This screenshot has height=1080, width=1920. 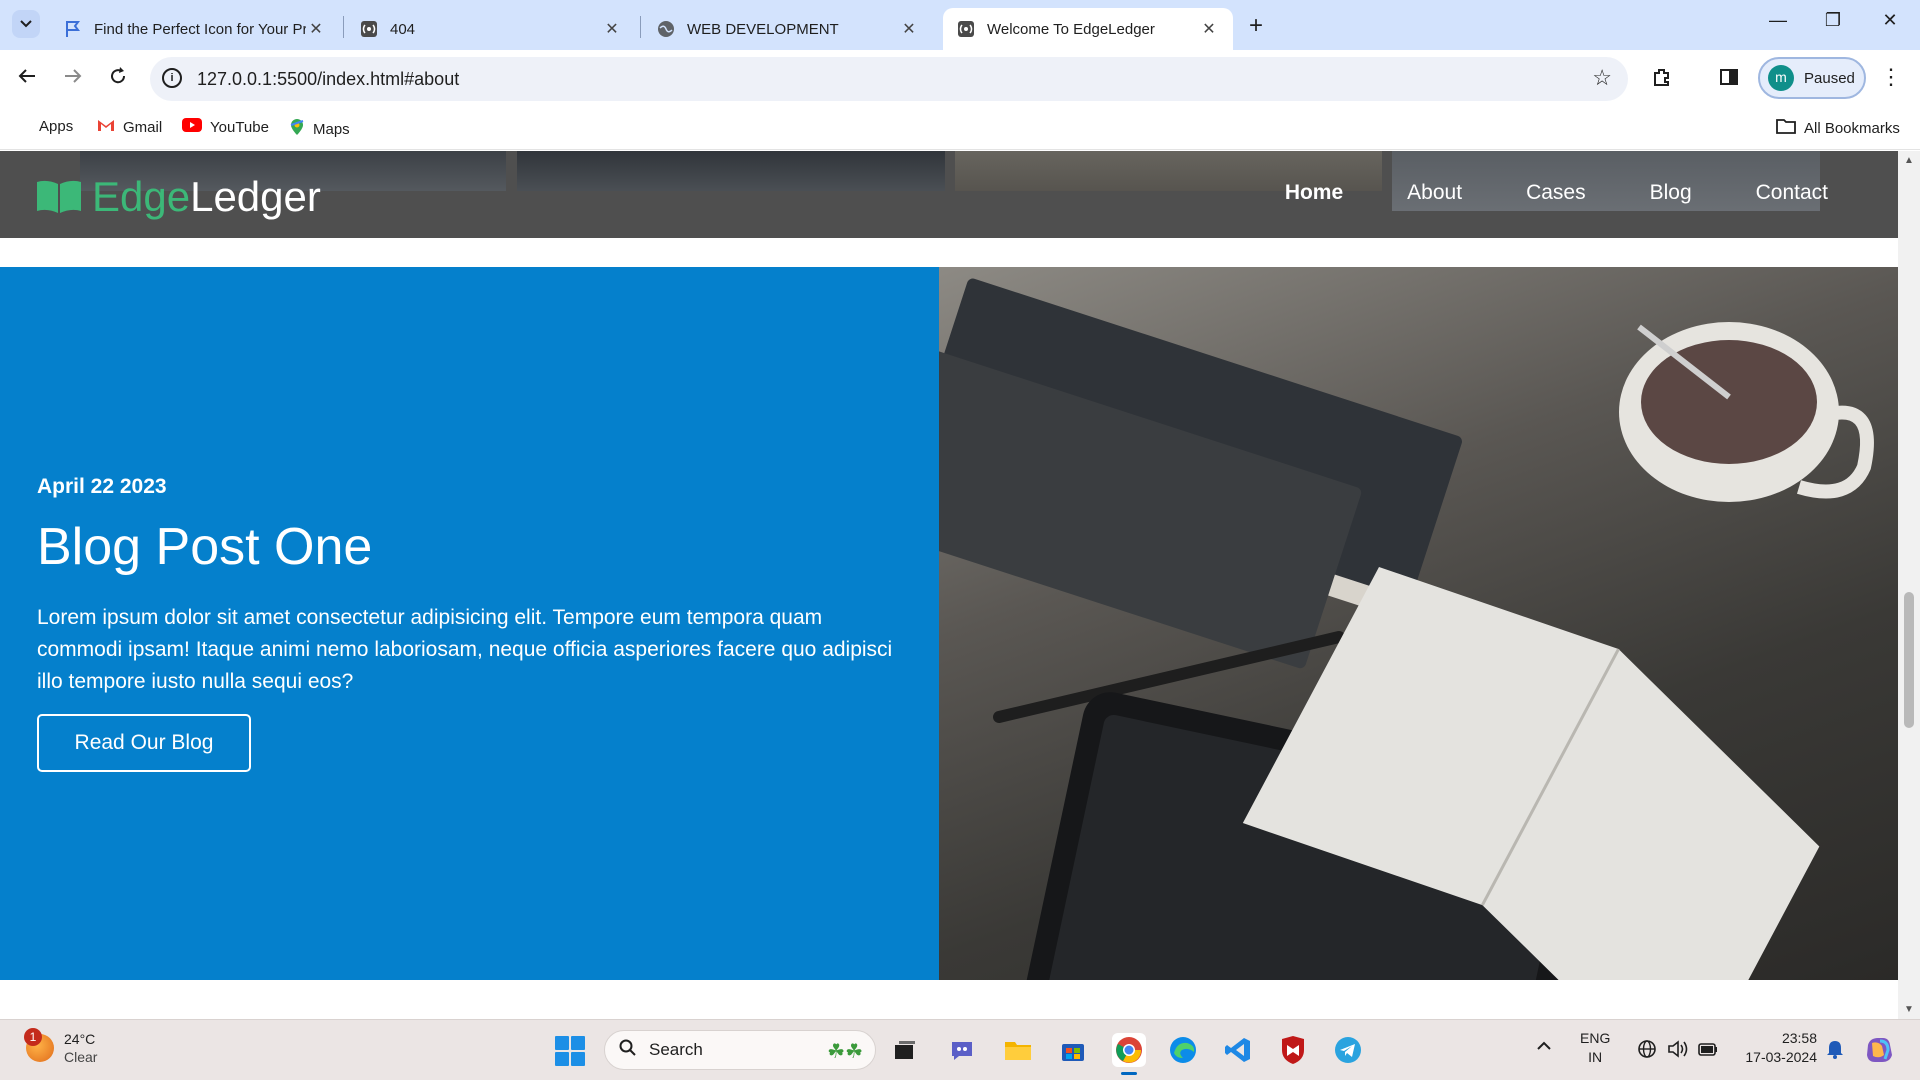 What do you see at coordinates (1129, 1054) in the screenshot?
I see `chrome-icon` at bounding box center [1129, 1054].